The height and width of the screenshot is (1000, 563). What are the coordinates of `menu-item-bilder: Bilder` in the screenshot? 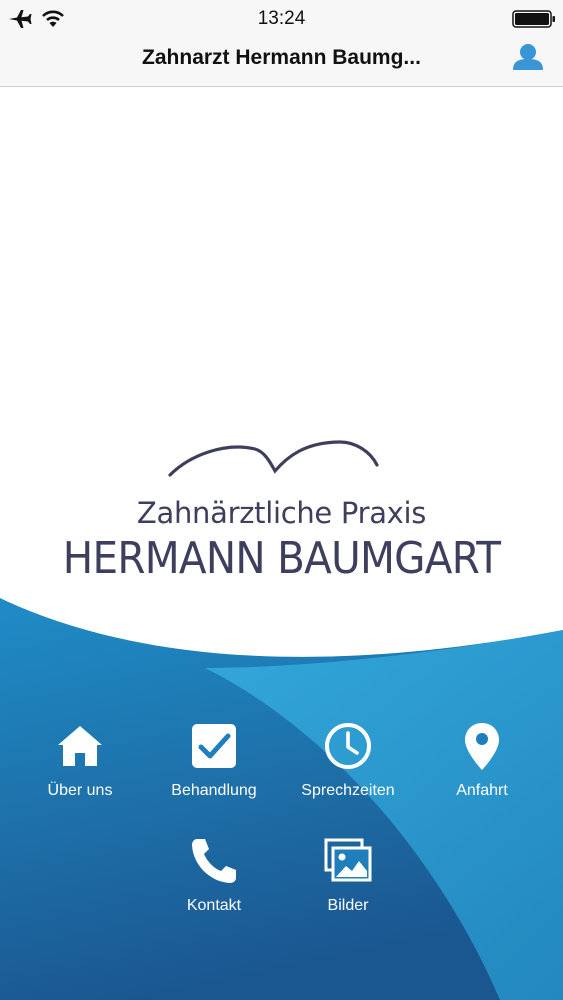 It's located at (348, 885).